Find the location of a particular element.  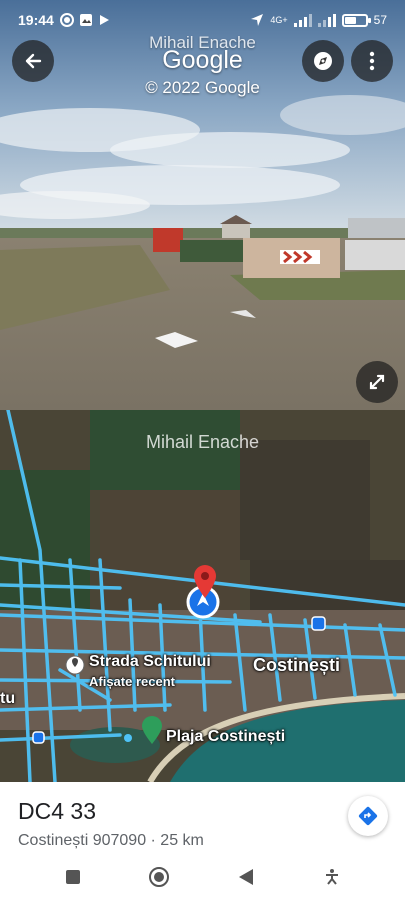

recent-label: Afișate recent is located at coordinates (132, 681).